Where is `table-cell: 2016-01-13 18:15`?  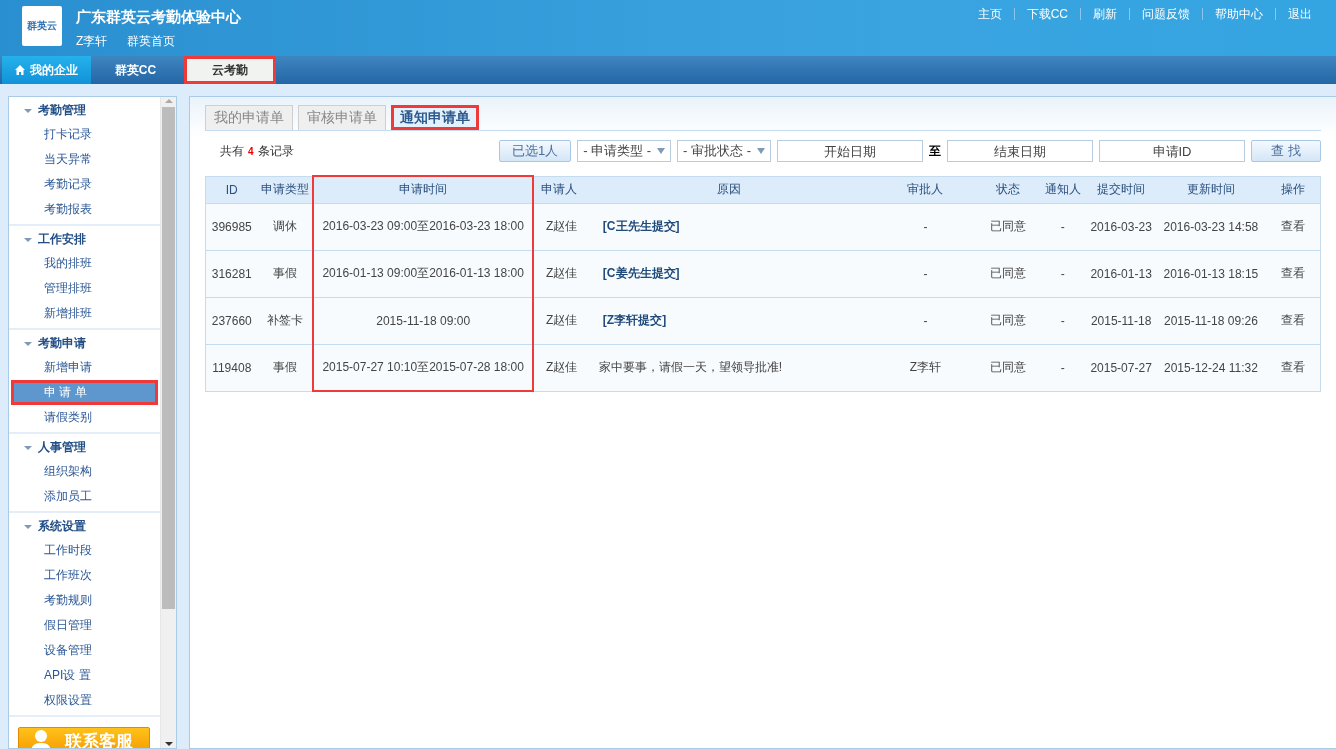 table-cell: 2016-01-13 18:15 is located at coordinates (1211, 273).